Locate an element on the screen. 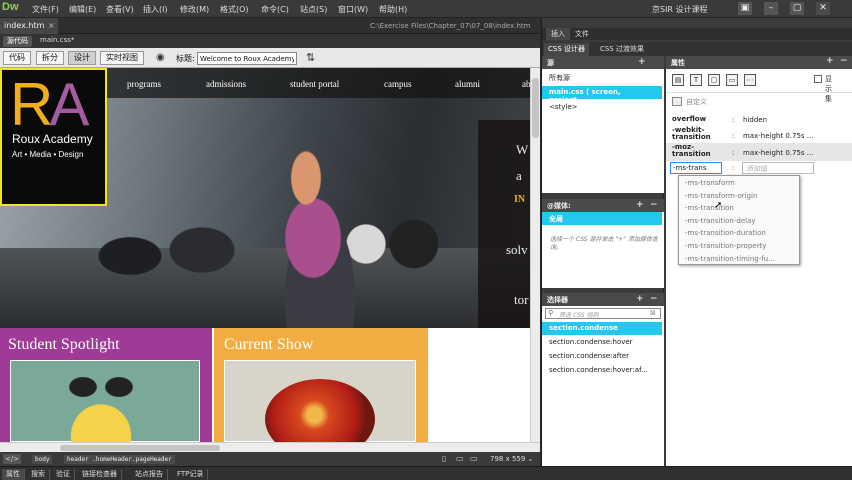 Image resolution: width=852 pixels, height=480 pixels. property-name: -webkit- transition is located at coordinates (691, 134).